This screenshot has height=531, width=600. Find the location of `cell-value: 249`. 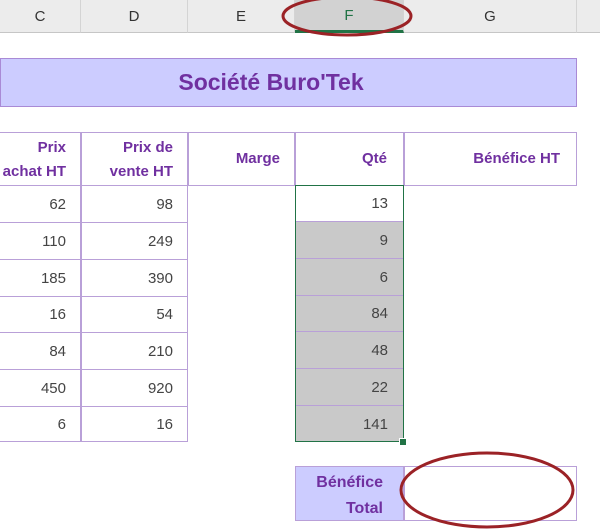

cell-value: 249 is located at coordinates (160, 241).